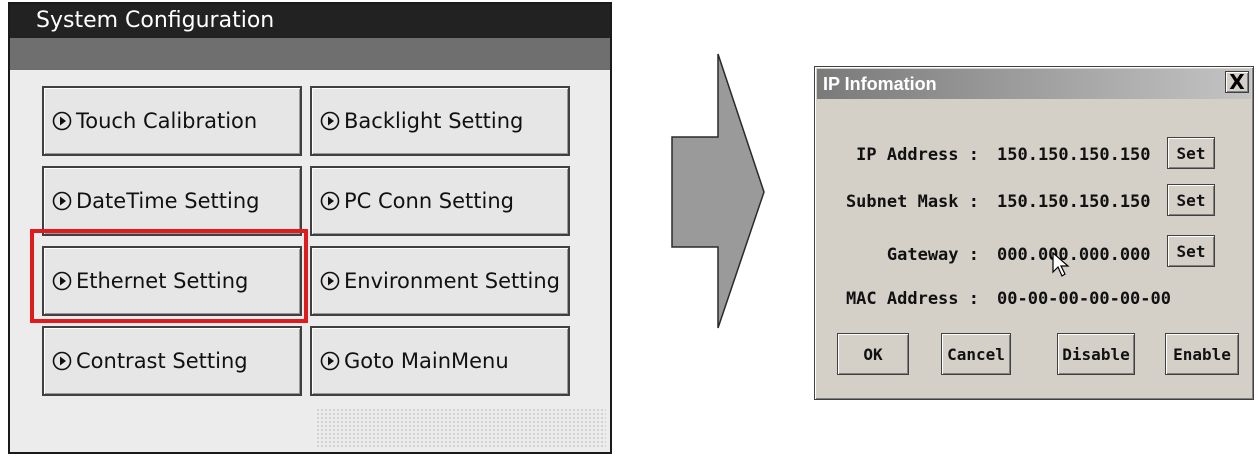 Image resolution: width=1260 pixels, height=459 pixels. I want to click on button-label: Goto MainMenu, so click(426, 361).